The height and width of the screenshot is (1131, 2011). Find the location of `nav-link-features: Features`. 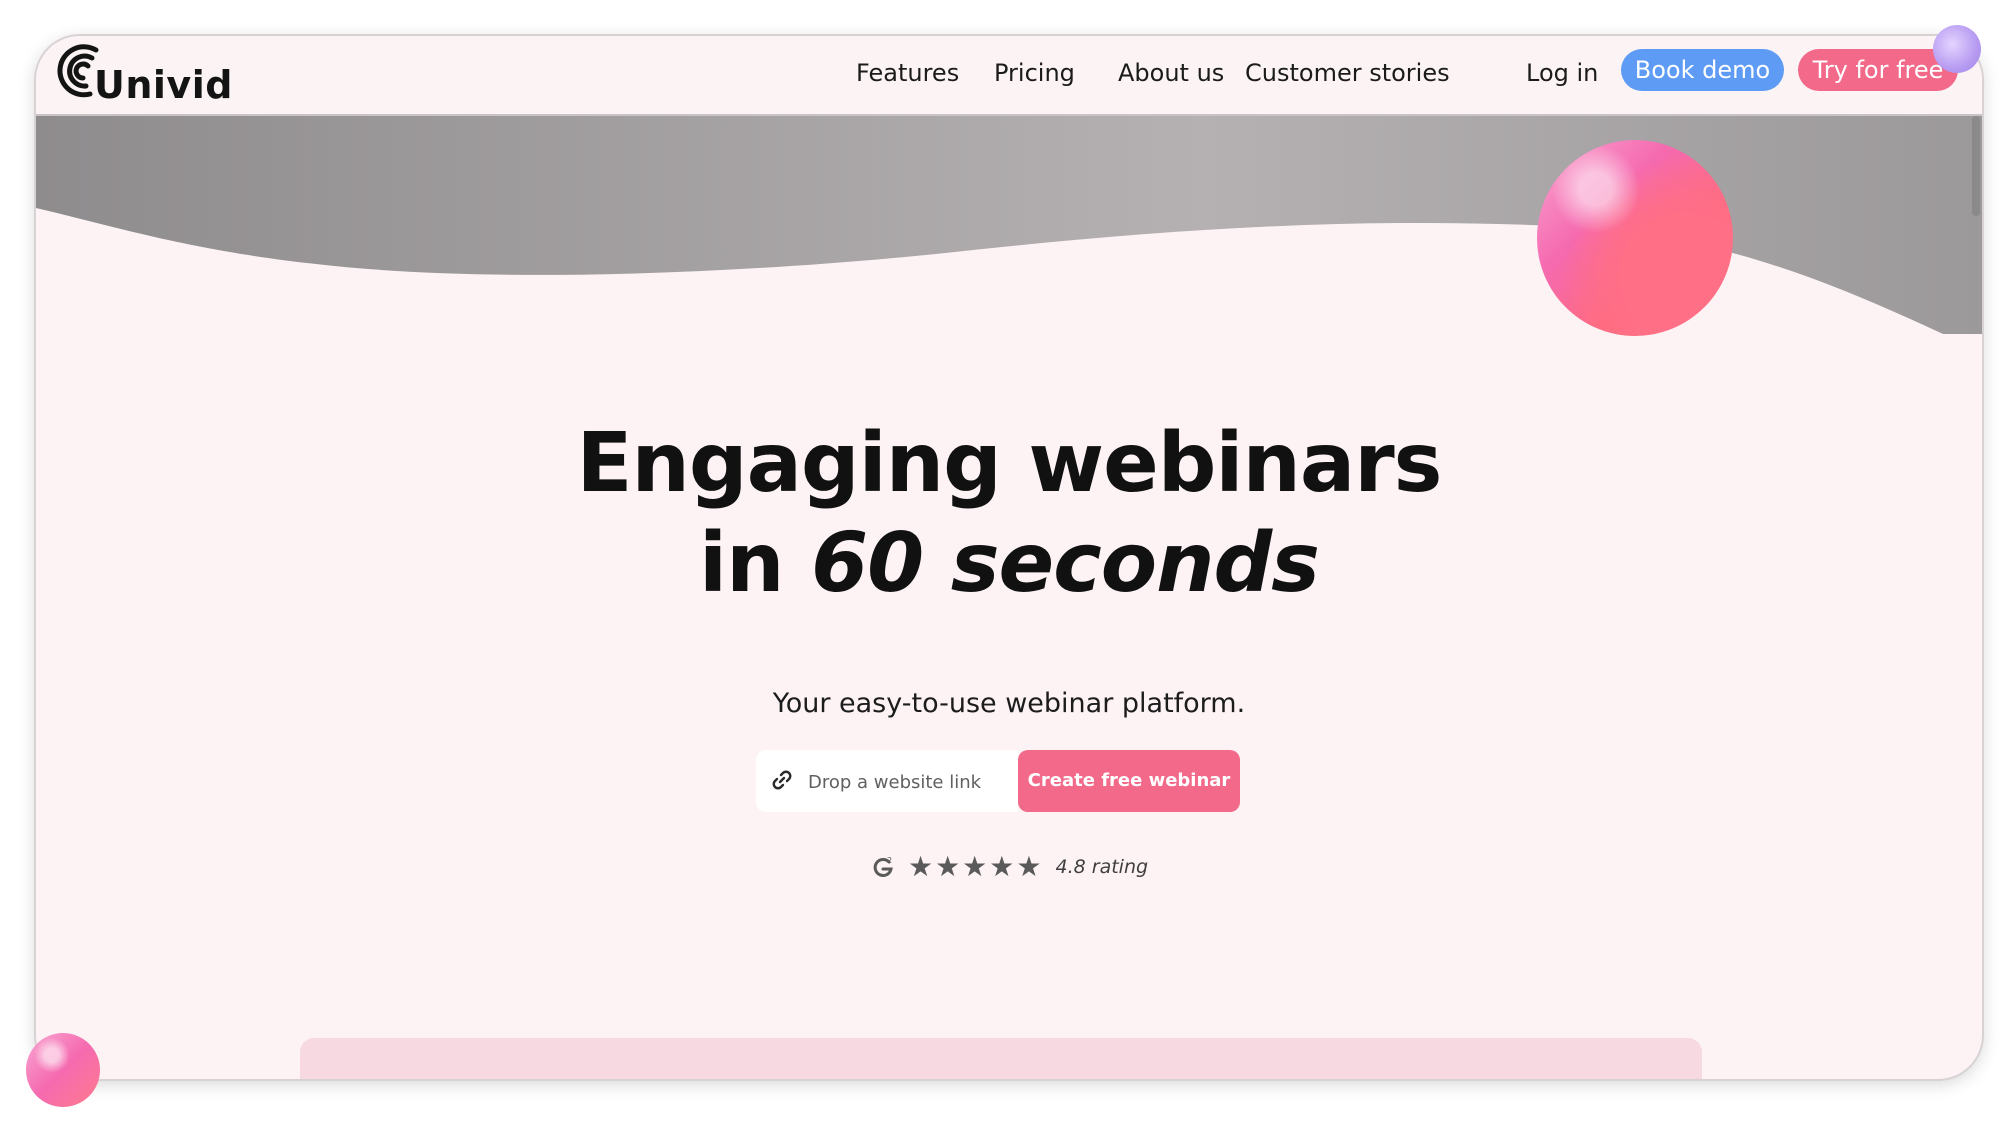

nav-link-features: Features is located at coordinates (907, 73).